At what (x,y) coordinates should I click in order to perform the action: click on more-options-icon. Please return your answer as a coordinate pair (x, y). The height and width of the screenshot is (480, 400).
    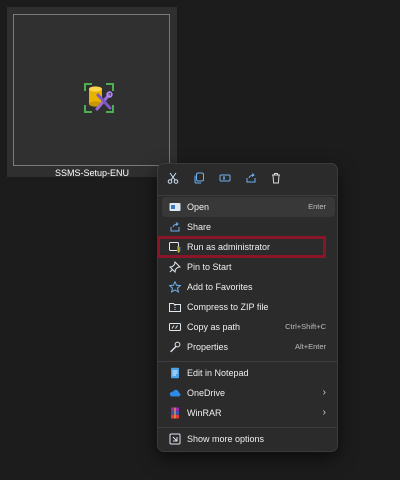
    Looking at the image, I should click on (175, 439).